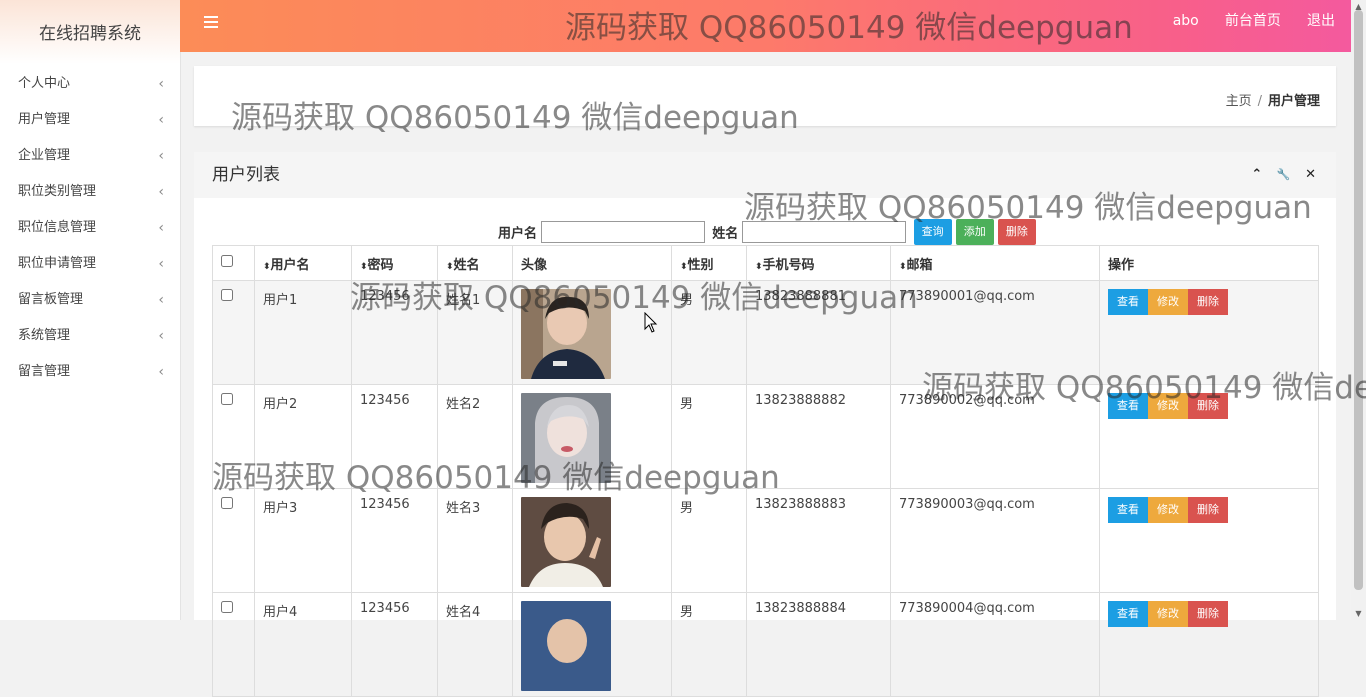 The height and width of the screenshot is (697, 1366). I want to click on add-button: 添加, so click(974, 232).